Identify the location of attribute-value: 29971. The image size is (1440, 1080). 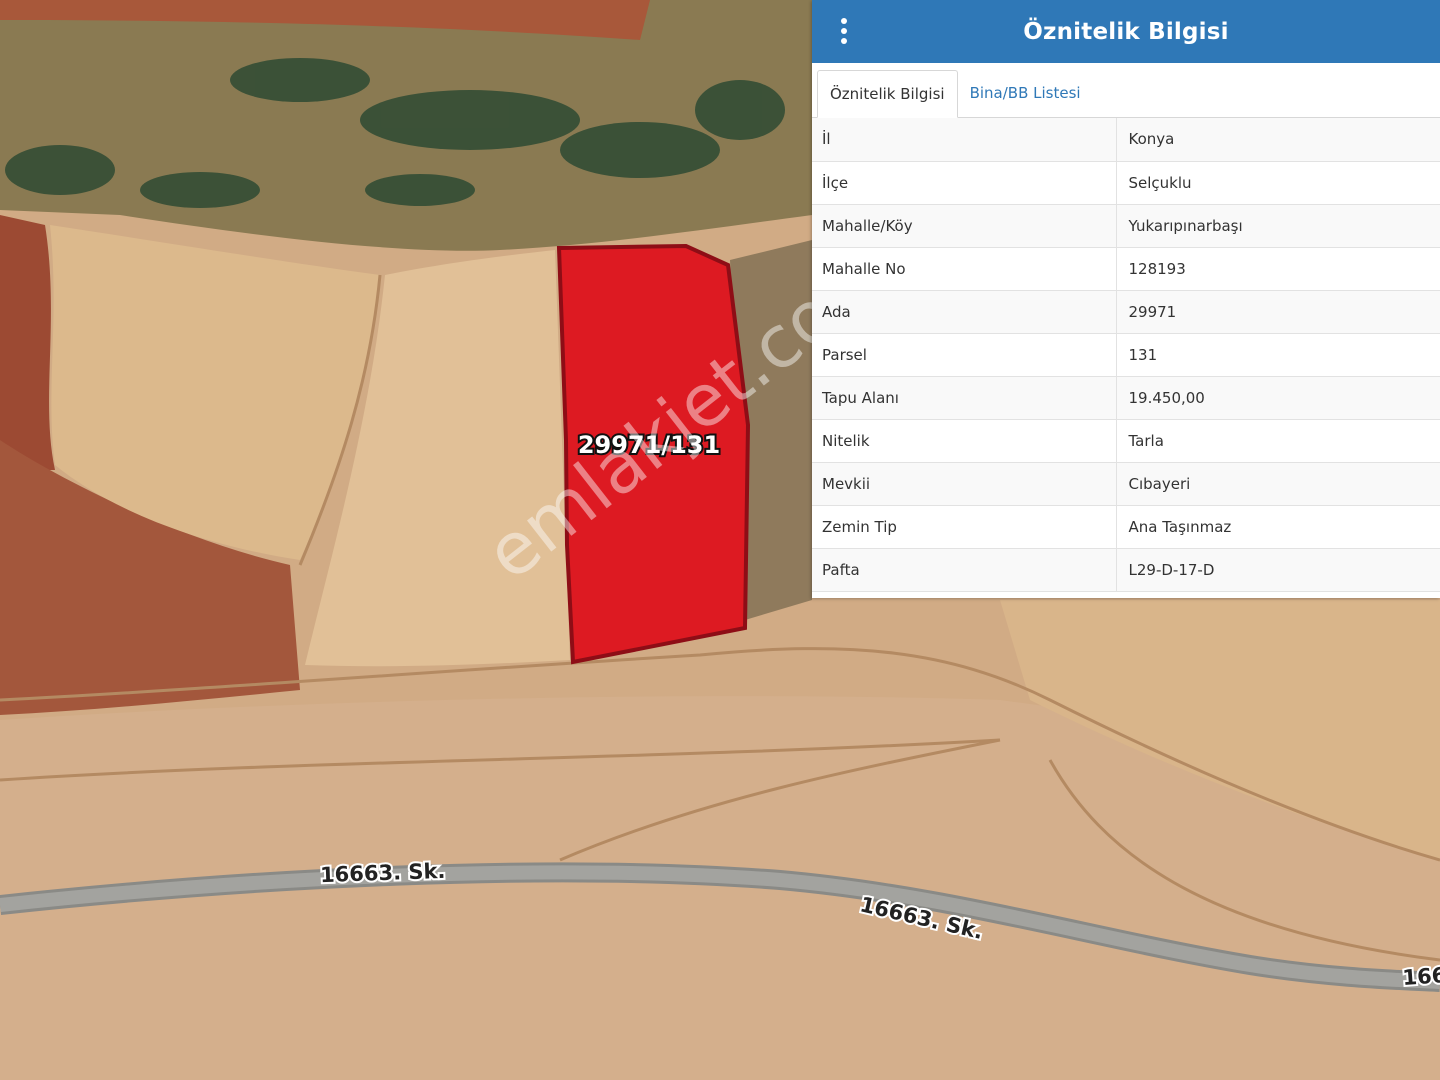
(1278, 312).